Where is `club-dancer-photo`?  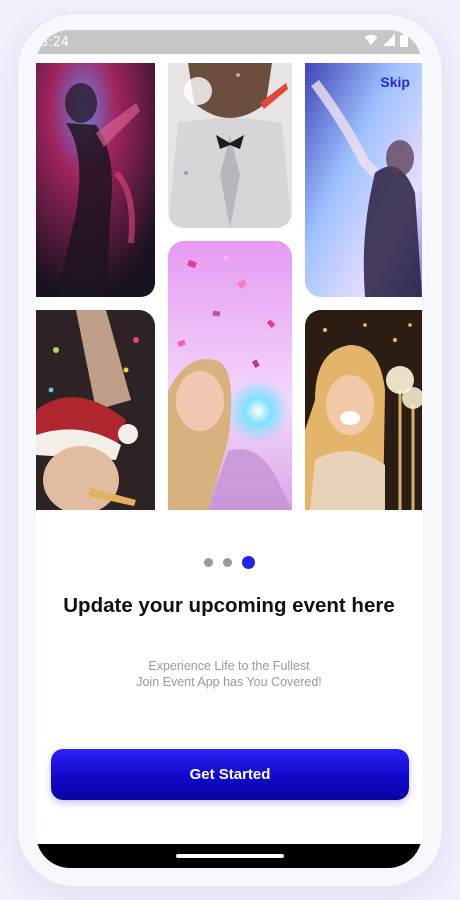
club-dancer-photo is located at coordinates (95, 180).